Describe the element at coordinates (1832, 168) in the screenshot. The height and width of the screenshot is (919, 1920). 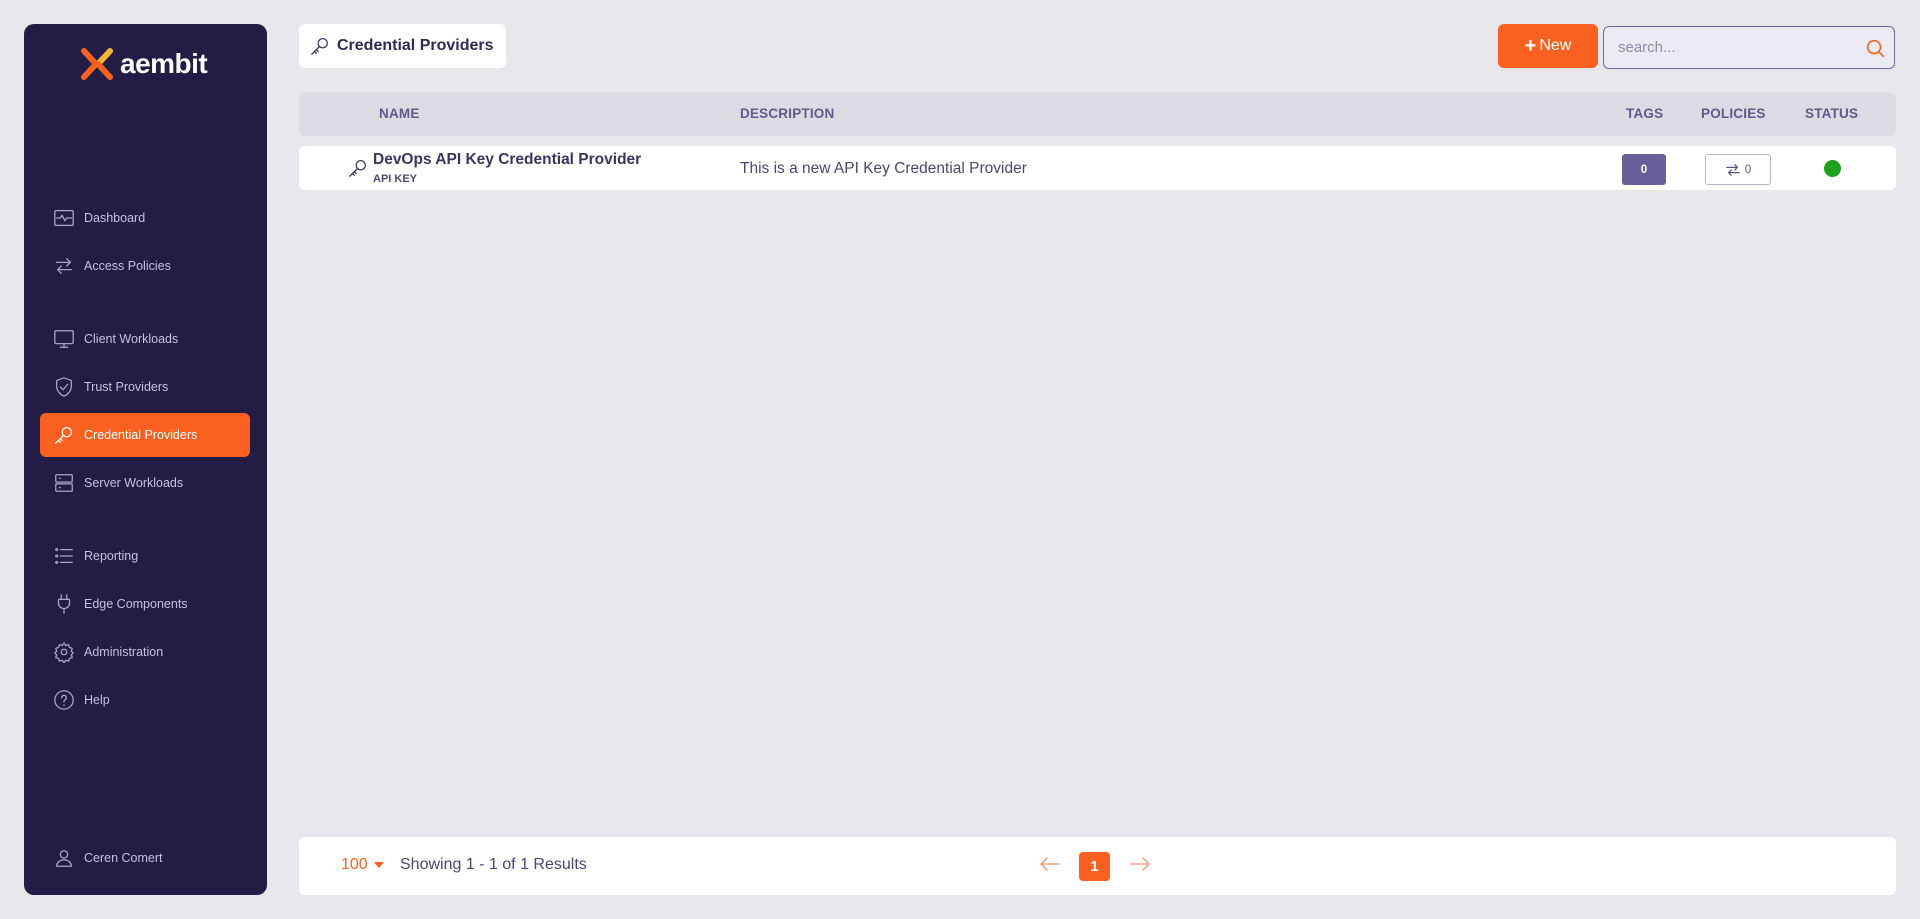
I see `status-indicator` at that location.